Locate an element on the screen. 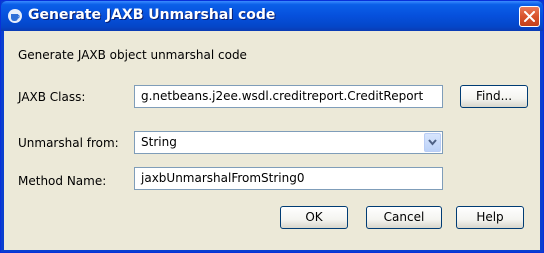  dropdown-button is located at coordinates (432, 142).